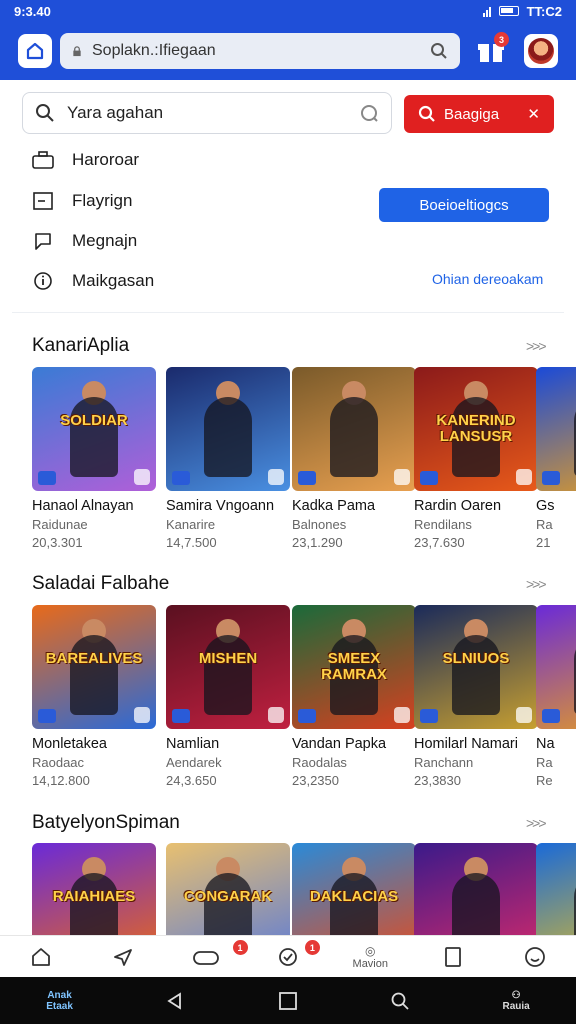  I want to click on download-count: 23,2350, so click(315, 780).